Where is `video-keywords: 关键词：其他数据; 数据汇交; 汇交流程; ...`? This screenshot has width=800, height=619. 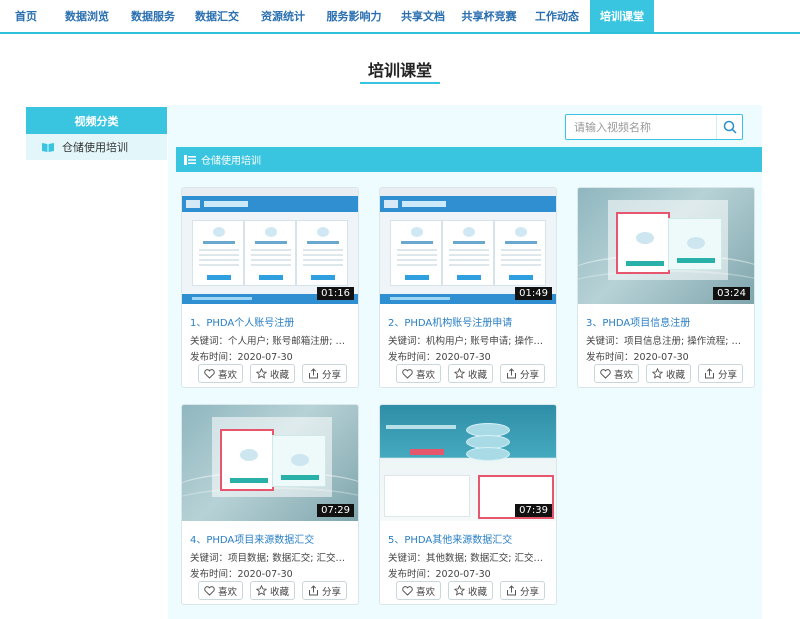
video-keywords: 关键词：其他数据; 数据汇交; 汇交流程; ... is located at coordinates (470, 558).